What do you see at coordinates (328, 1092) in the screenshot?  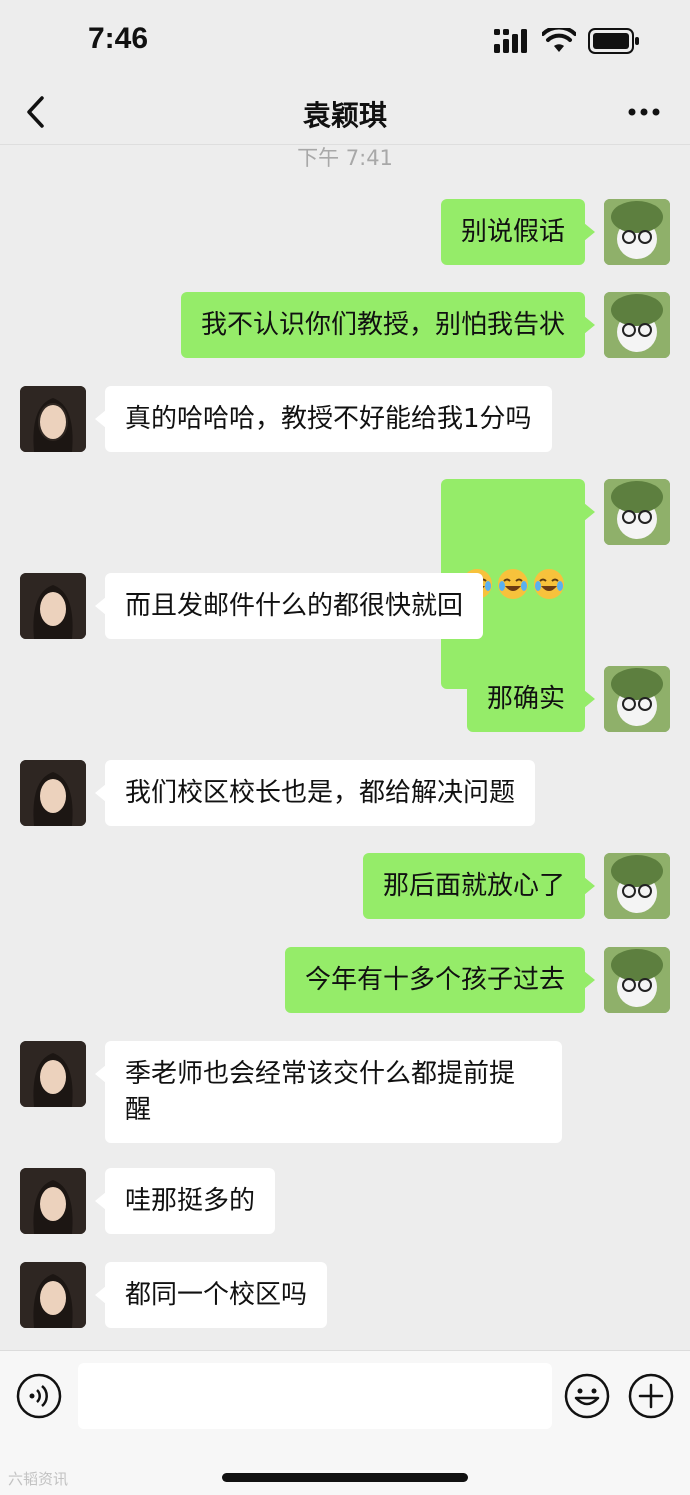 I see `received-message-bubble: 季老师也会经常该交什么都提前提 醒` at bounding box center [328, 1092].